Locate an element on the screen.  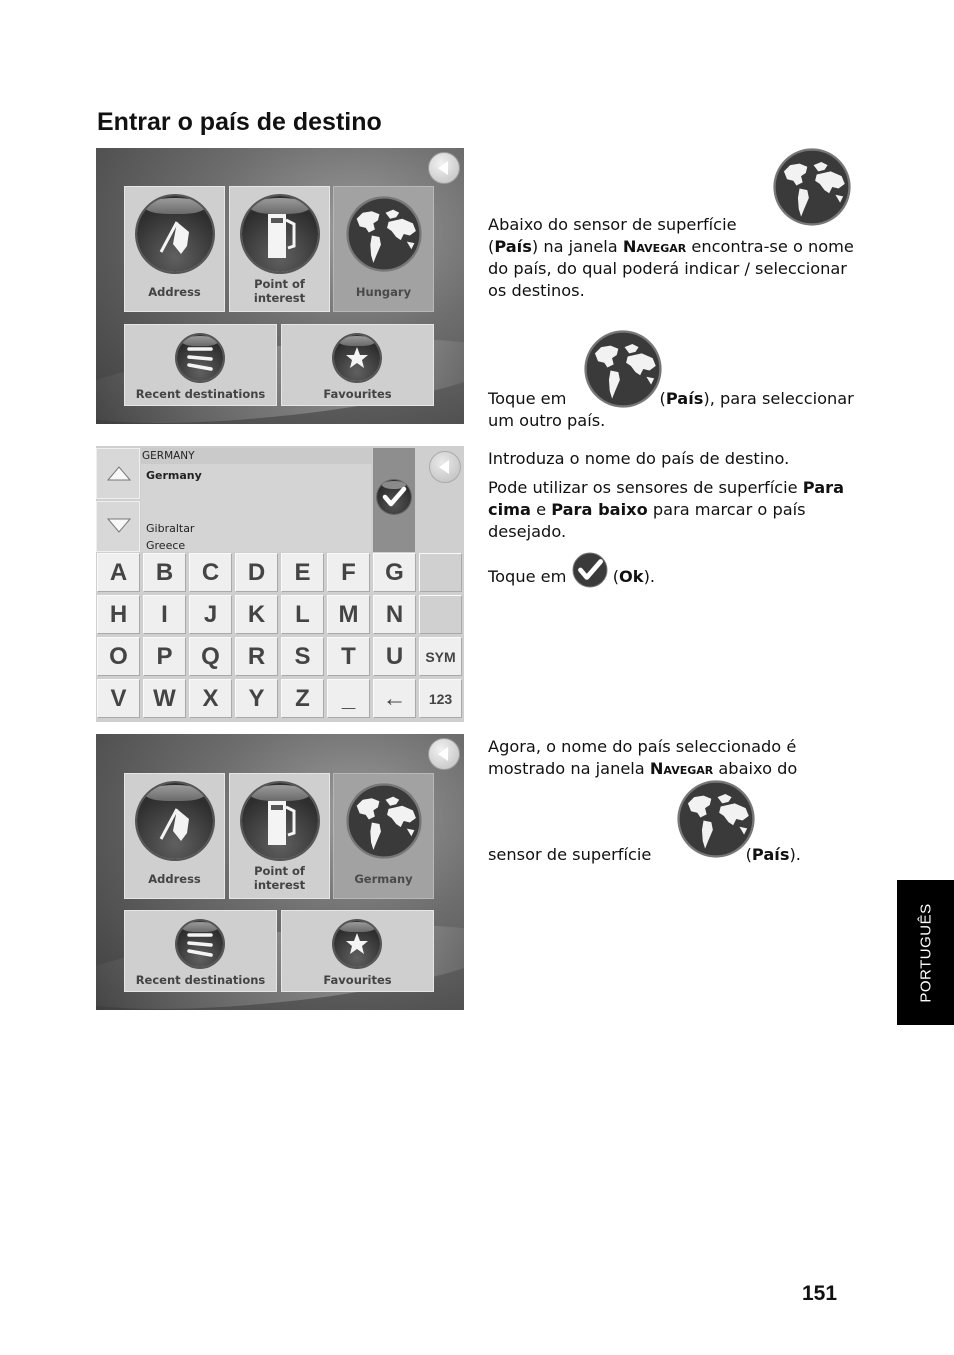
search-input: GERMANY is located at coordinates (256, 456).